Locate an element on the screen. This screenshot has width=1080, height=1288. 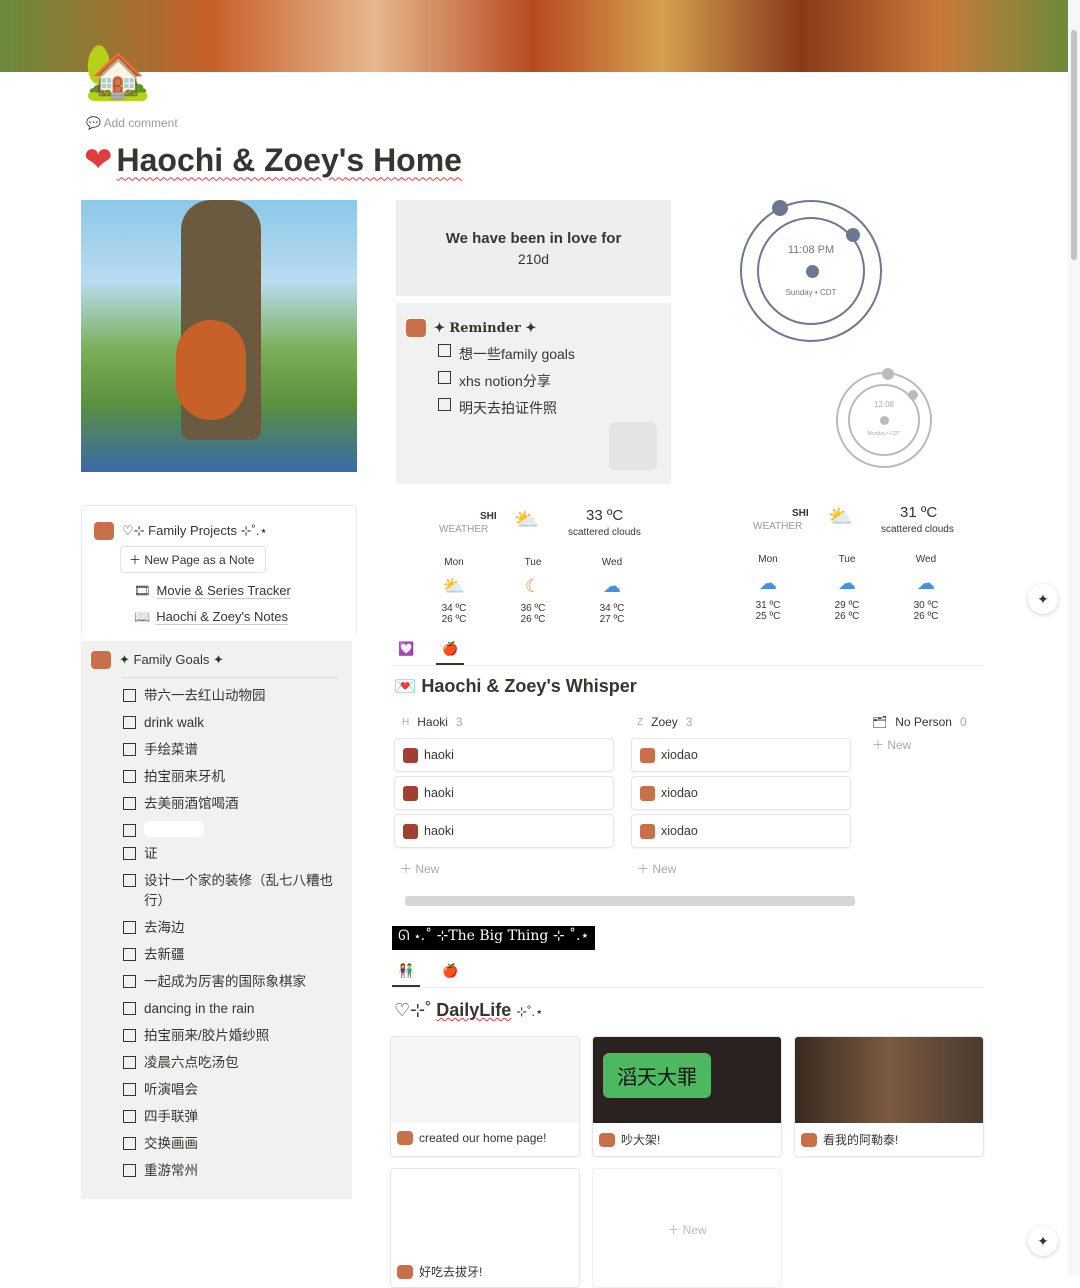
vertical-scrollbar is located at coordinates (1074, 638).